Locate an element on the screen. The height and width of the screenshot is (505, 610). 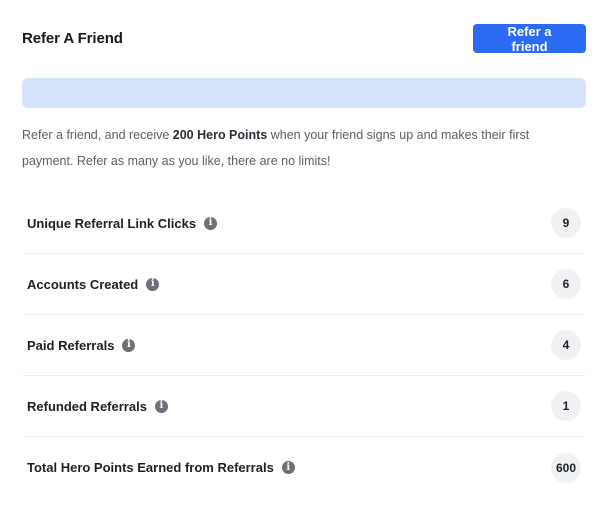
stat-value-badge: 9 is located at coordinates (566, 223).